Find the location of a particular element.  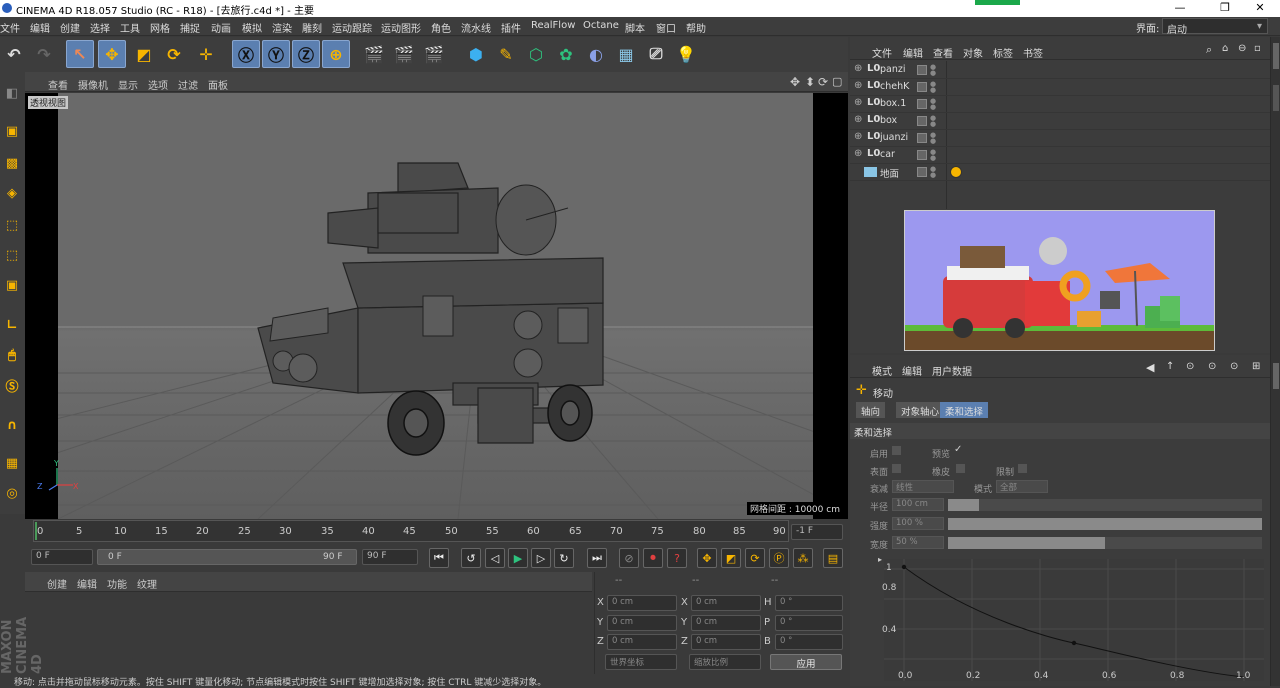

z-axis-lock-icon: Ⓩ is located at coordinates (306, 54).